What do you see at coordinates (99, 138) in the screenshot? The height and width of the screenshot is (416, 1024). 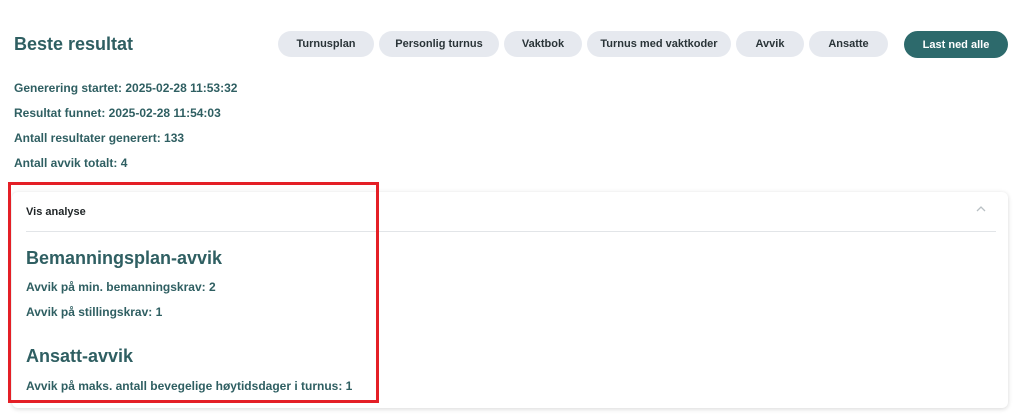 I see `results-generated-text: Antall resultater generert: 133` at bounding box center [99, 138].